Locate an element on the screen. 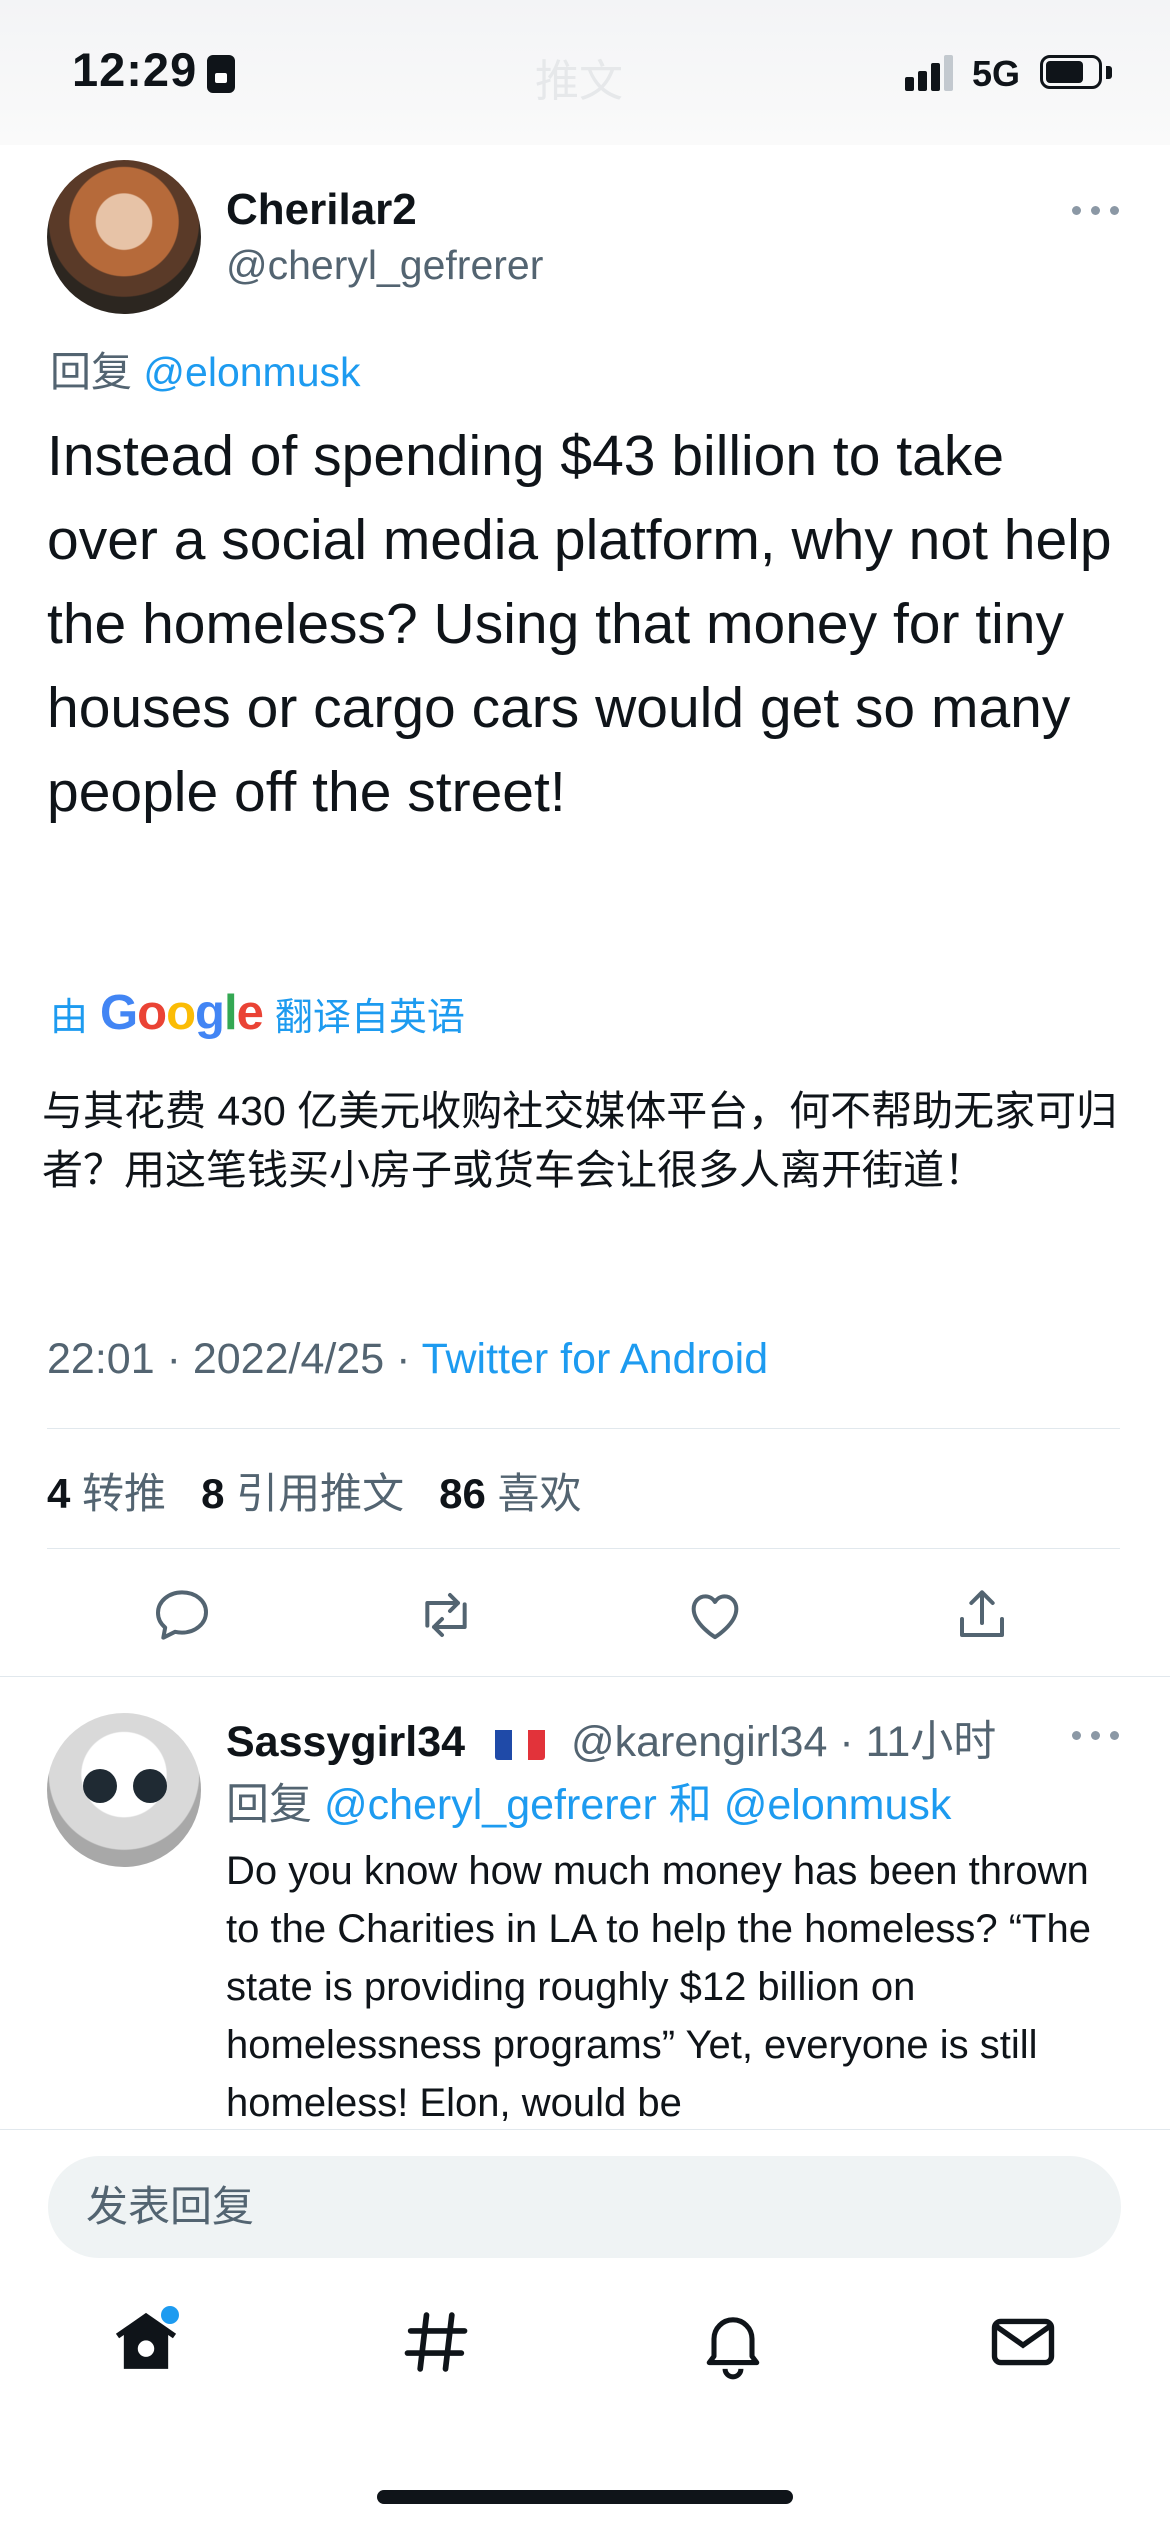  translation-attribution: 由 Google 翻译自英语 is located at coordinates (257, 1013).